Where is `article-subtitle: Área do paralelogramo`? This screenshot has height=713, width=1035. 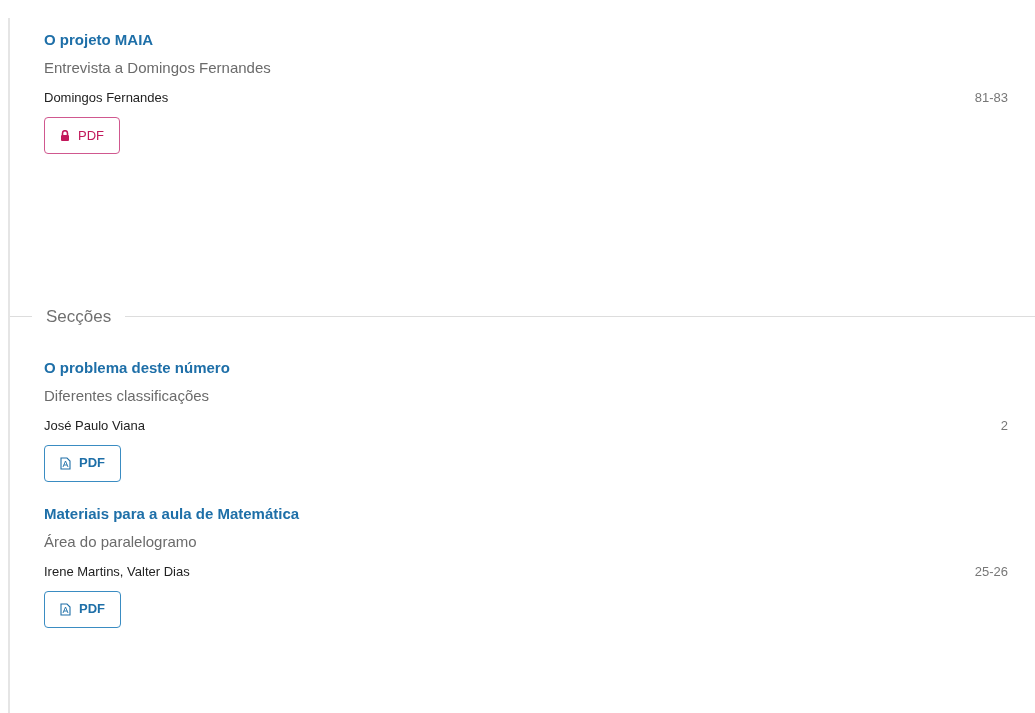 article-subtitle: Área do paralelogramo is located at coordinates (121, 541).